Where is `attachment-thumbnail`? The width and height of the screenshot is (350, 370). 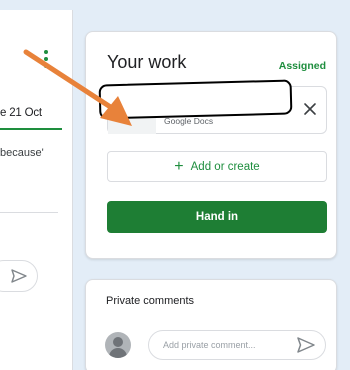 attachment-thumbnail is located at coordinates (132, 125).